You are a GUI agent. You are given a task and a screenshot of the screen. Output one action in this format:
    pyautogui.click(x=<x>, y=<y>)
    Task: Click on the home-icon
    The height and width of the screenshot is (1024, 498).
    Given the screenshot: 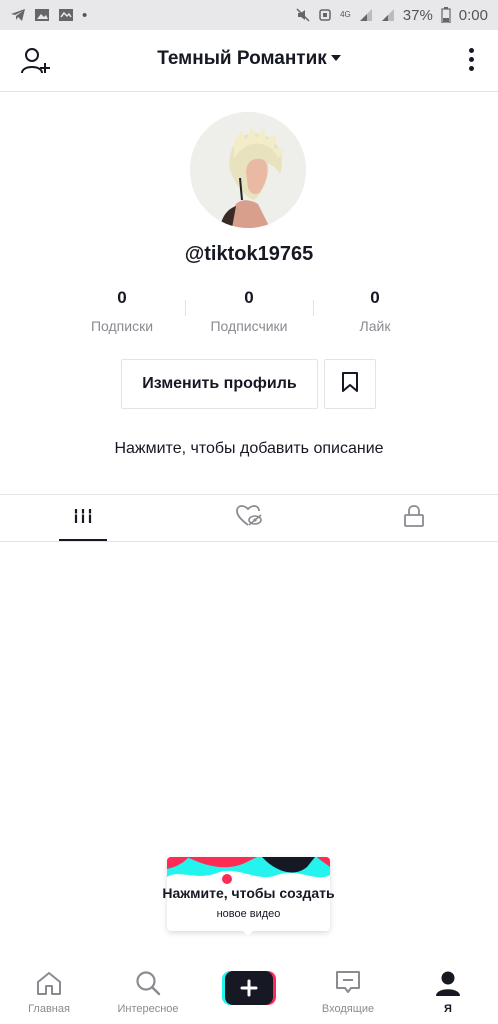 What is the action you would take?
    pyautogui.click(x=49, y=980)
    